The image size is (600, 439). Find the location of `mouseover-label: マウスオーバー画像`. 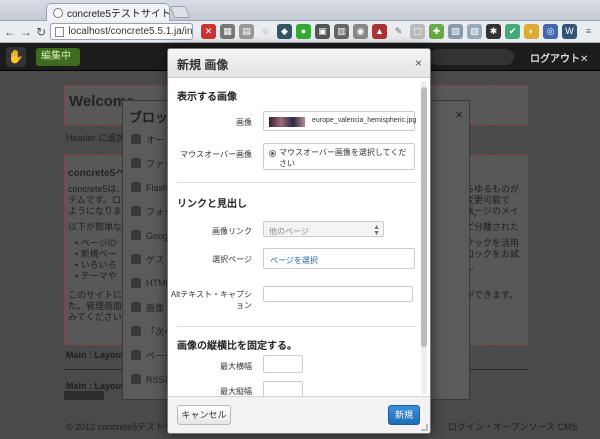

mouseover-label: マウスオーバー画像 is located at coordinates (216, 154).